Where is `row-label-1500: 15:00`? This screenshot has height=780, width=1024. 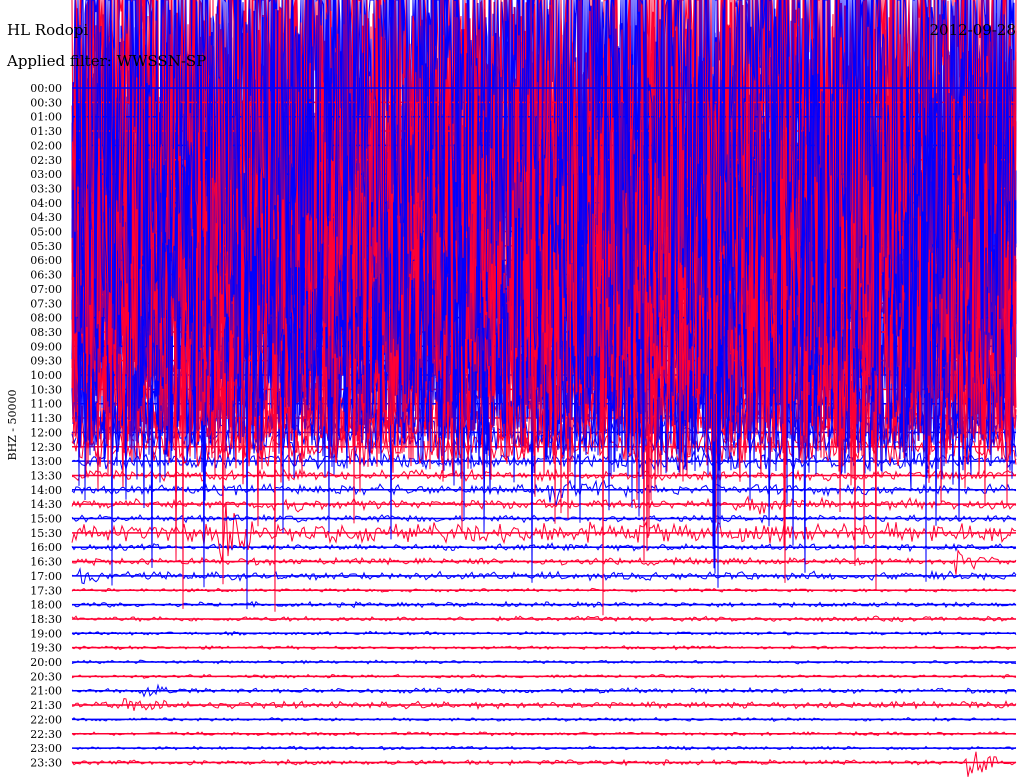 row-label-1500: 15:00 is located at coordinates (46, 519).